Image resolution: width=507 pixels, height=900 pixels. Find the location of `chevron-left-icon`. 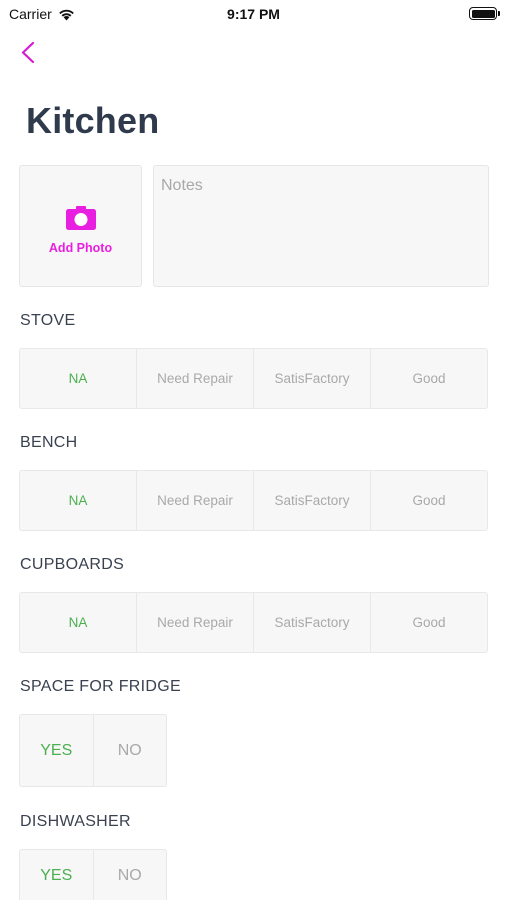

chevron-left-icon is located at coordinates (28, 52).